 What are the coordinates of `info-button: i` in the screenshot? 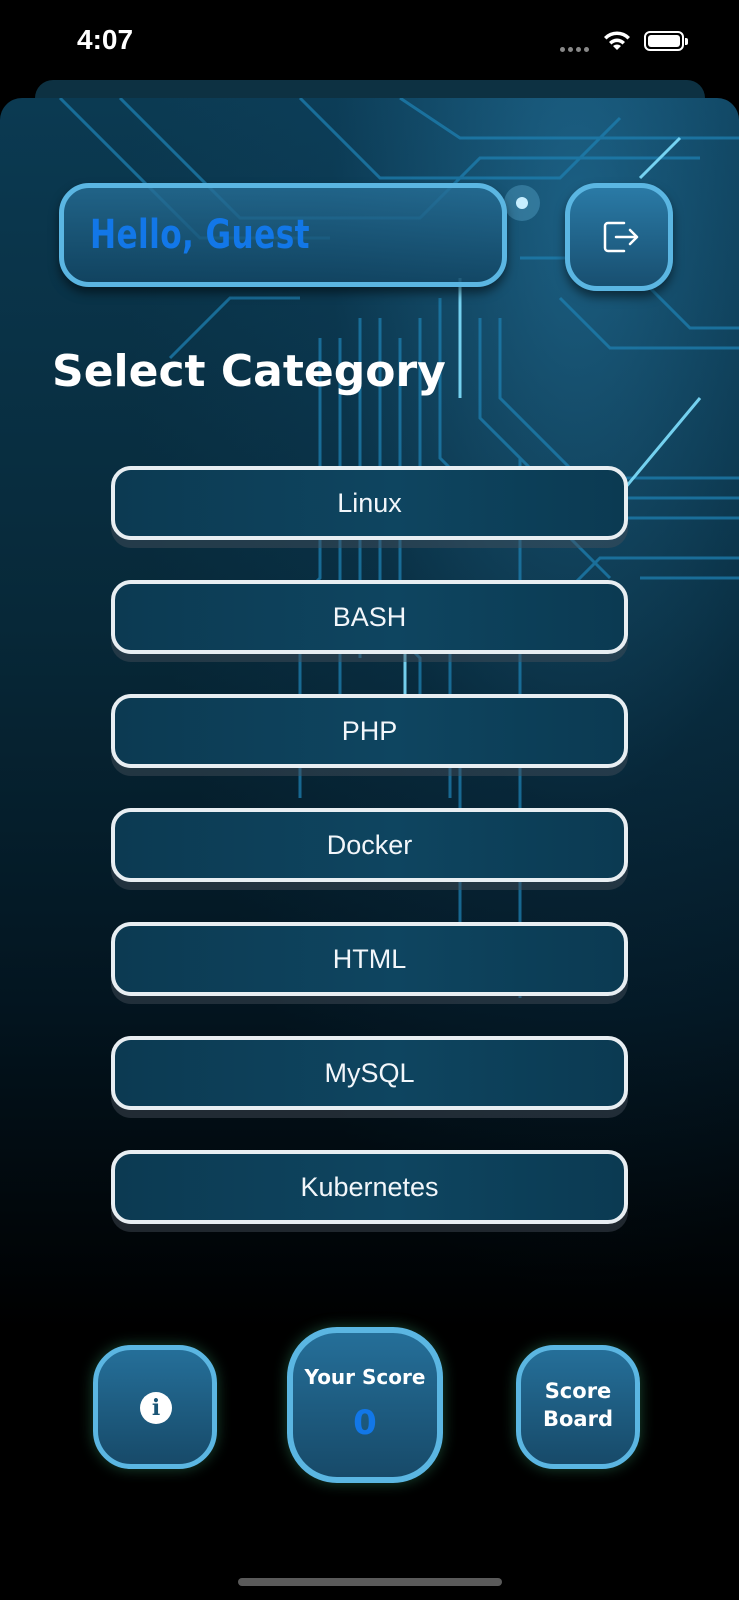 It's located at (155, 1407).